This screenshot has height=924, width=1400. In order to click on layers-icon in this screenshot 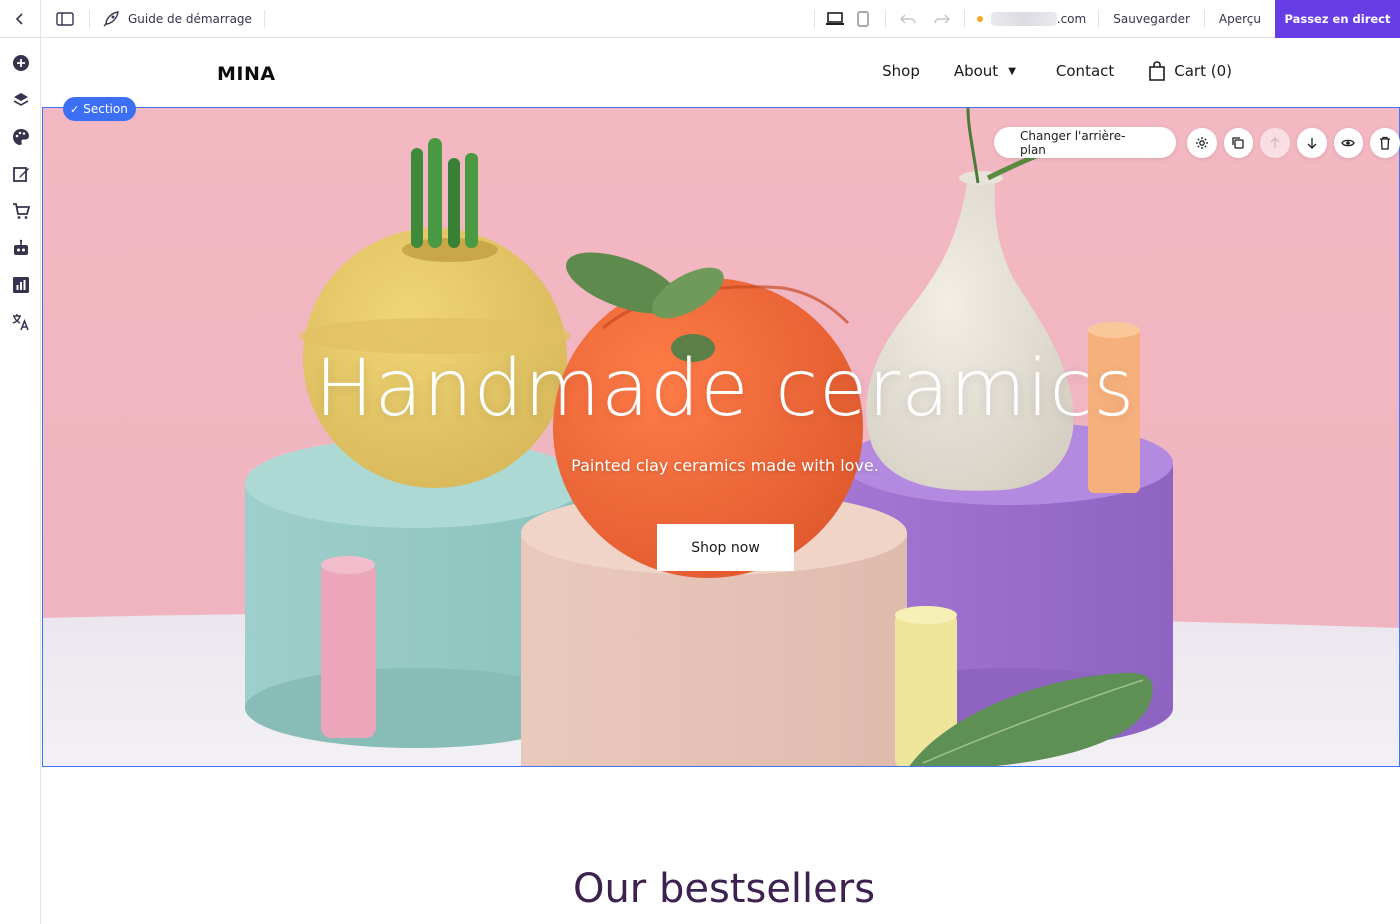, I will do `click(20, 99)`.